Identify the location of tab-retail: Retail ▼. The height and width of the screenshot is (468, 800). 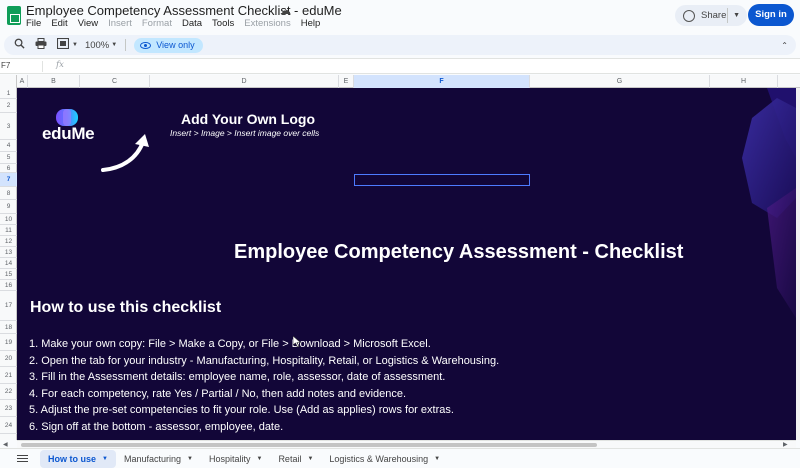
(295, 459).